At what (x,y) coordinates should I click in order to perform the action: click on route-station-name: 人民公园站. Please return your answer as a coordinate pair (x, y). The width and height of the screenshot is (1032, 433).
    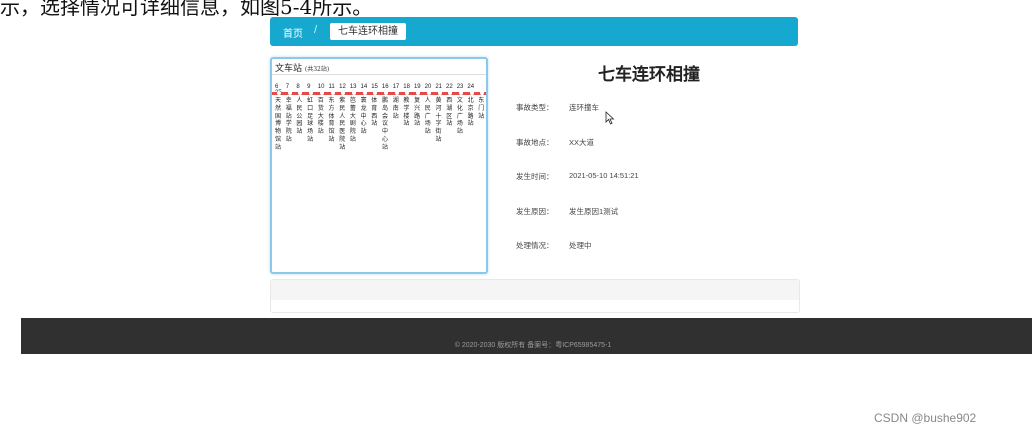
    Looking at the image, I should click on (300, 117).